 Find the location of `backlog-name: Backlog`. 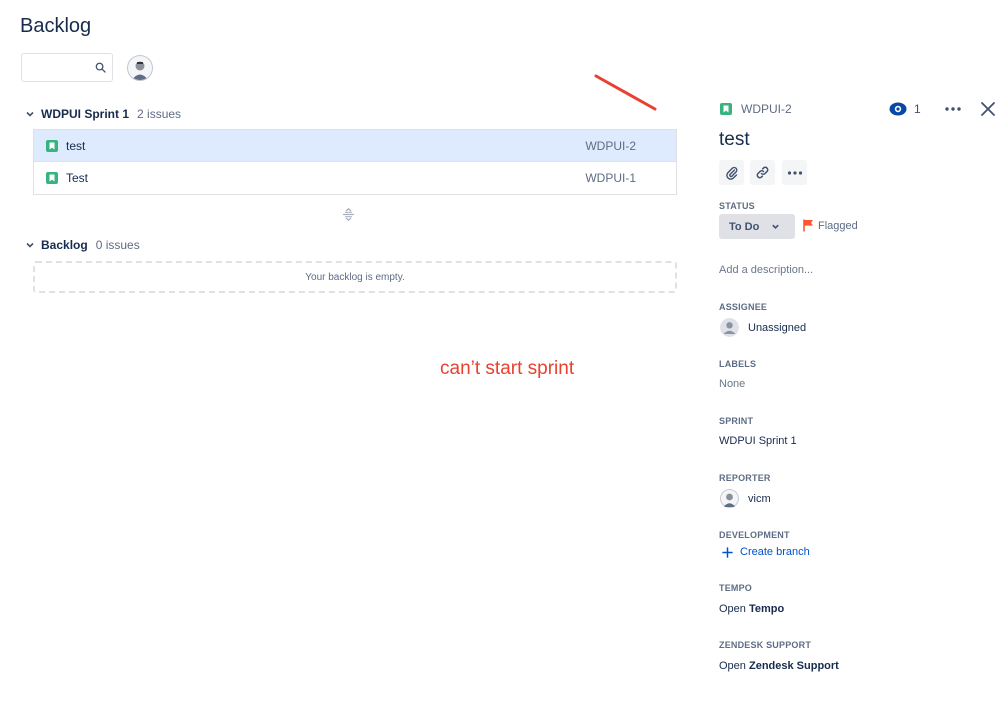

backlog-name: Backlog is located at coordinates (64, 245).